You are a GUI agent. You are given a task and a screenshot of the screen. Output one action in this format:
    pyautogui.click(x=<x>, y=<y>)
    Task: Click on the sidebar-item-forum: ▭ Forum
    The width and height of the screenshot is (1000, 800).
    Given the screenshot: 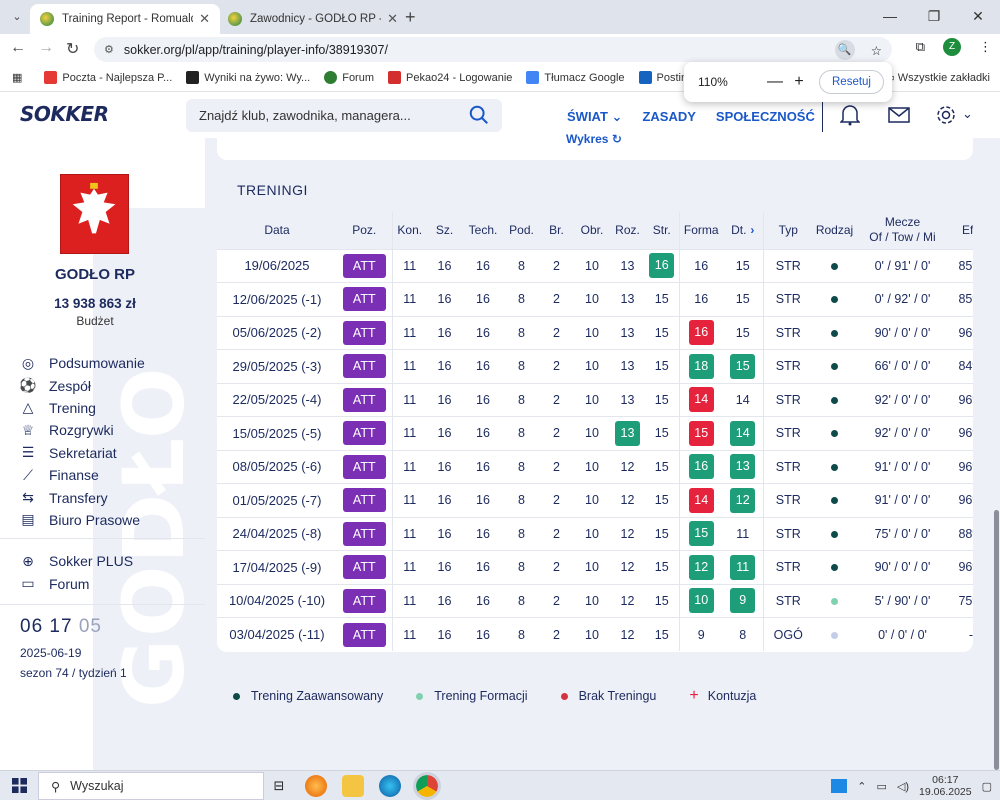 What is the action you would take?
    pyautogui.click(x=76, y=583)
    